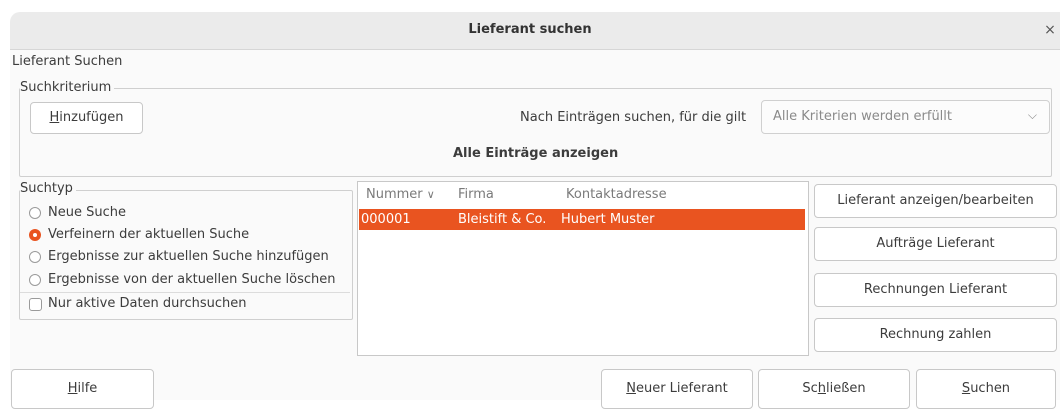 Image resolution: width=1060 pixels, height=409 pixels. What do you see at coordinates (616, 194) in the screenshot?
I see `column-header-kontaktadresse: Kontaktadresse` at bounding box center [616, 194].